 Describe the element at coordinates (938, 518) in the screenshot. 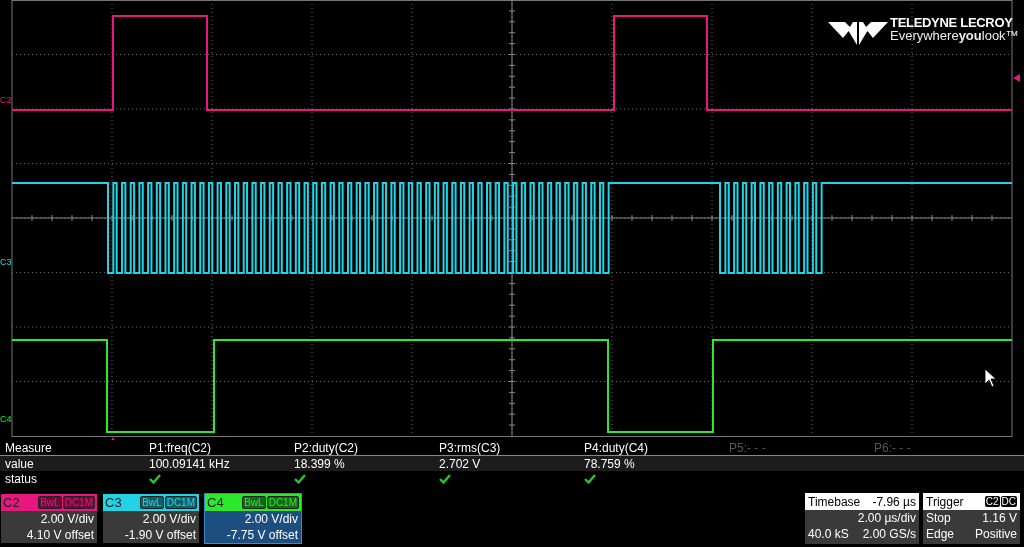

I see `trigger-mode: Stop` at that location.